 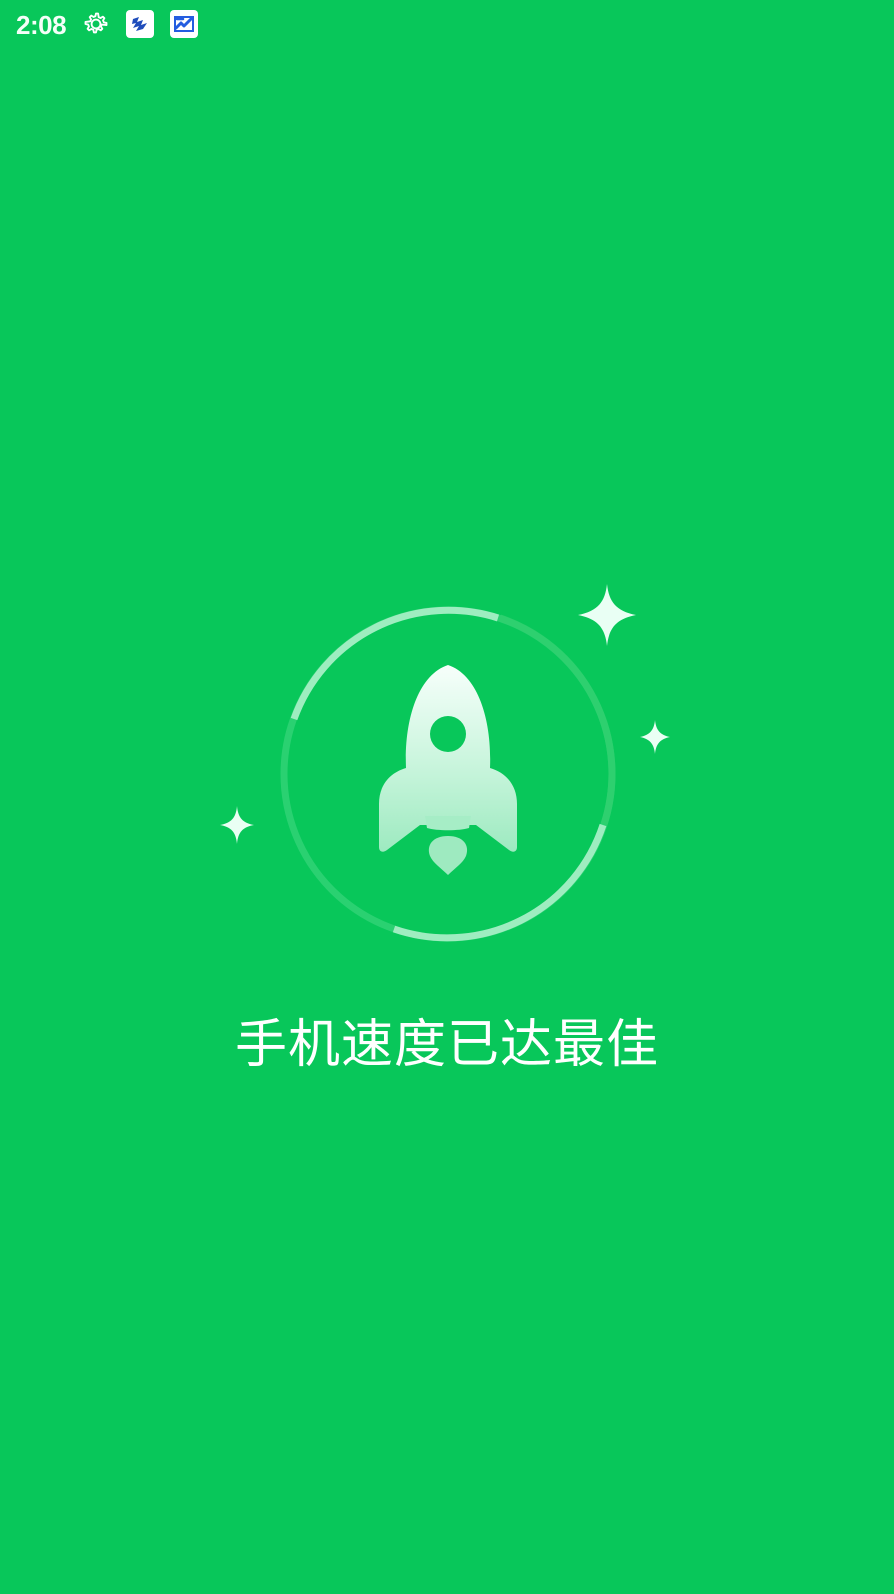 I want to click on speed-status-message: 手机速度已达最佳, so click(x=446, y=1045).